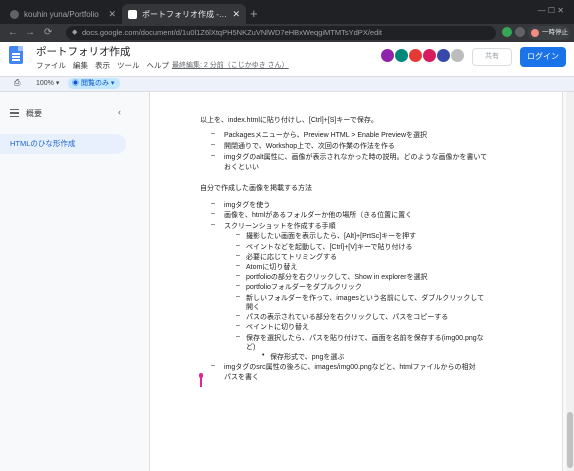 The height and width of the screenshot is (471, 574). Describe the element at coordinates (80, 65) in the screenshot. I see `menu-edit: 編集` at that location.